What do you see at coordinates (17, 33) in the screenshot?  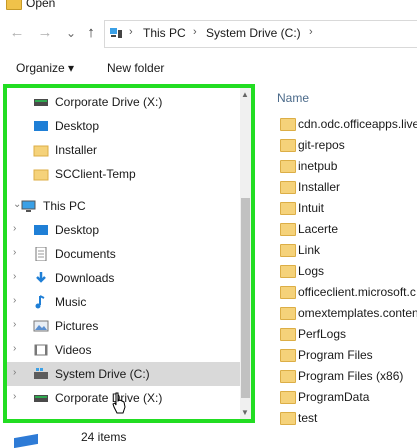 I see `back-arrow-icon: ←` at bounding box center [17, 33].